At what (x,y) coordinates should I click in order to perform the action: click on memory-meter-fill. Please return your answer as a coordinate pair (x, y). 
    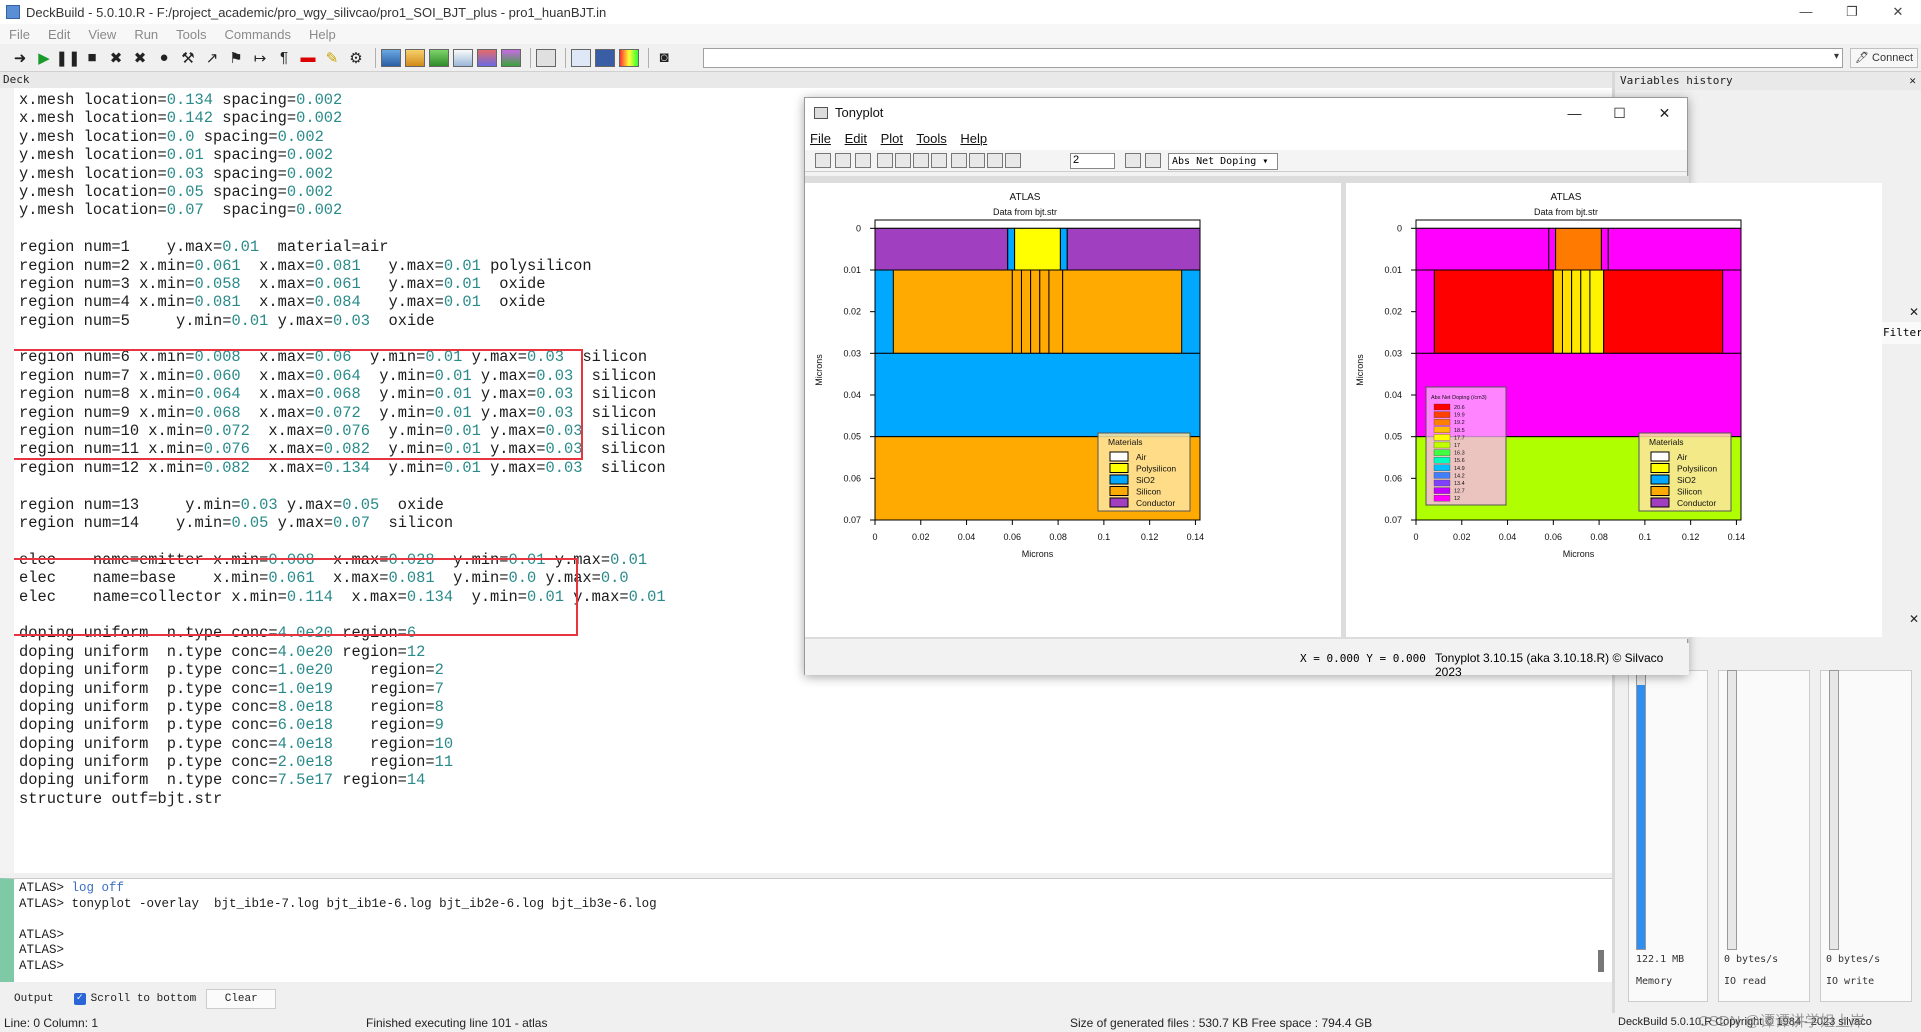
    Looking at the image, I should click on (1641, 816).